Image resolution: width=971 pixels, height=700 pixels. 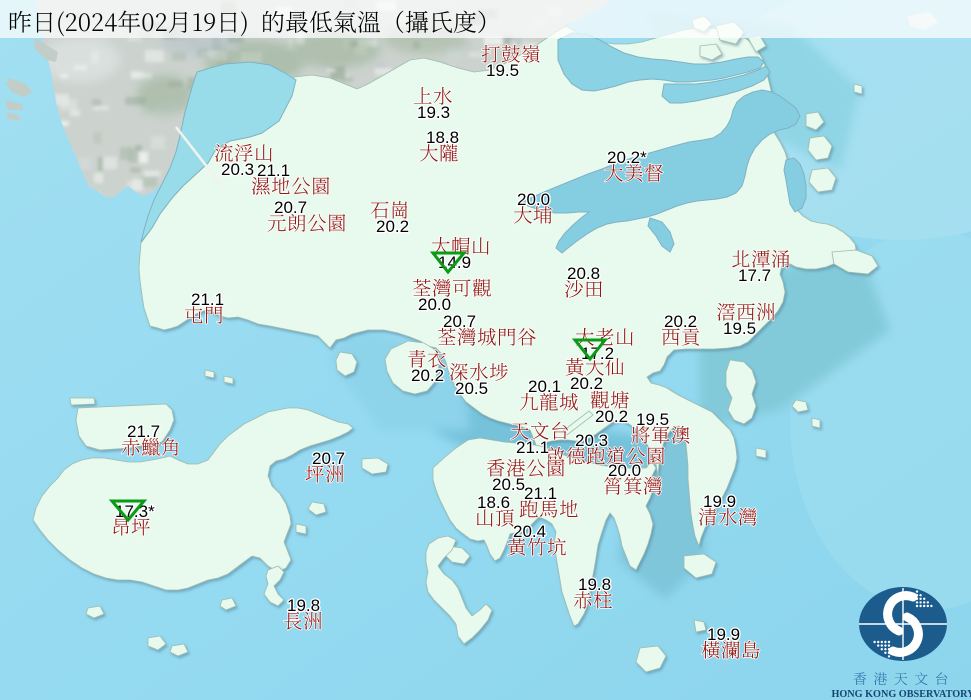 I want to click on svg-text: 18.8, so click(x=442, y=137).